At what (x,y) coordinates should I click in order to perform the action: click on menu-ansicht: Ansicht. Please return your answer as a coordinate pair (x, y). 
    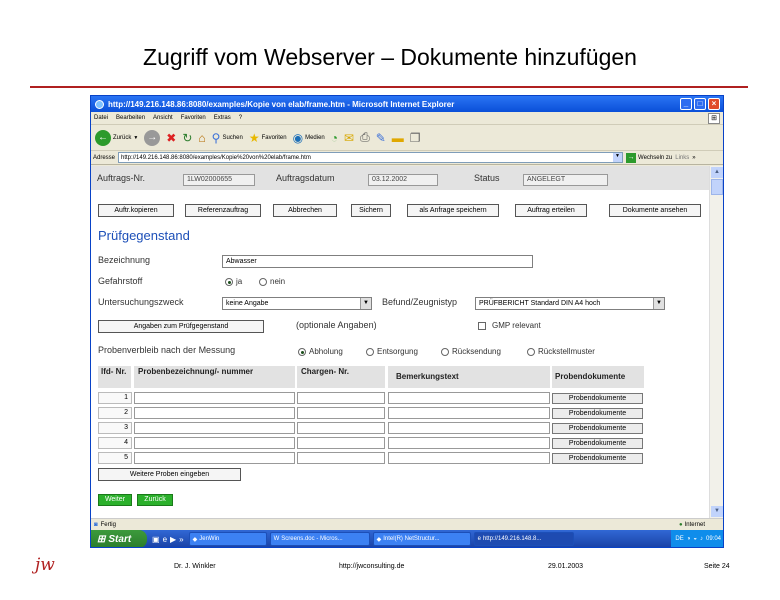
    Looking at the image, I should click on (163, 118).